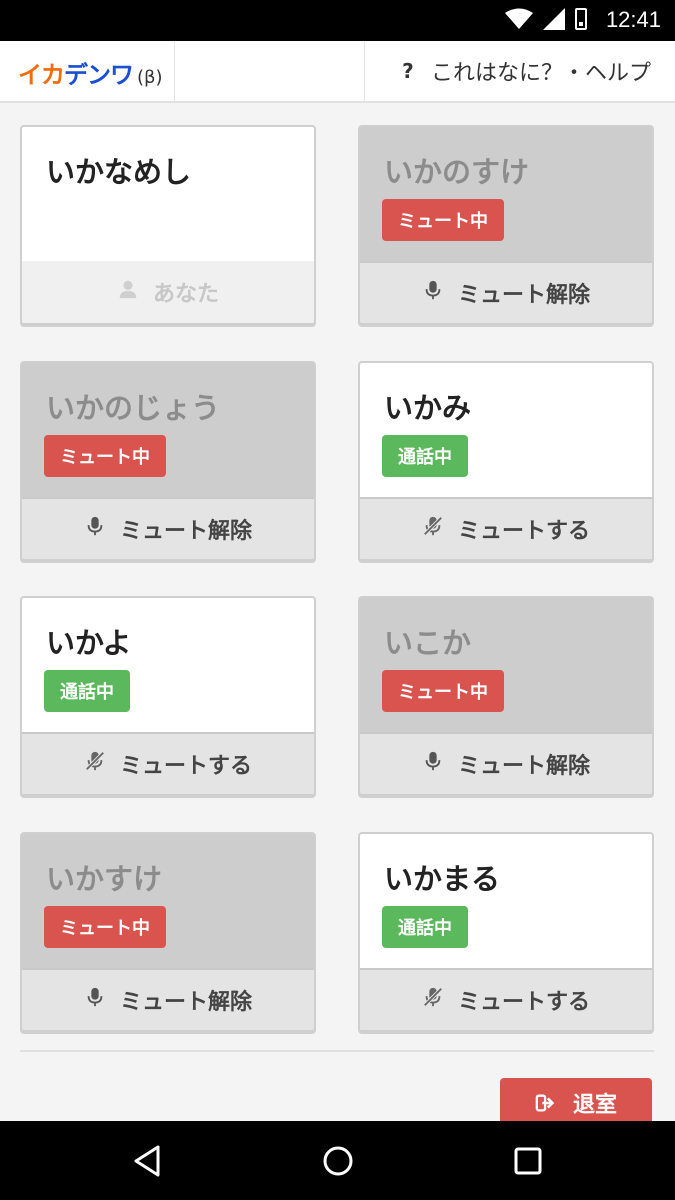 Image resolution: width=675 pixels, height=1200 pixels. Describe the element at coordinates (168, 932) in the screenshot. I see `member-card: いかすけミュート中ミュート解除` at that location.